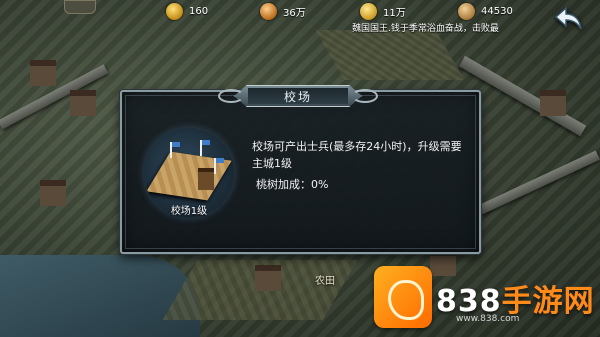 The height and width of the screenshot is (337, 600). What do you see at coordinates (394, 13) in the screenshot?
I see `troops-value: 11万` at bounding box center [394, 13].